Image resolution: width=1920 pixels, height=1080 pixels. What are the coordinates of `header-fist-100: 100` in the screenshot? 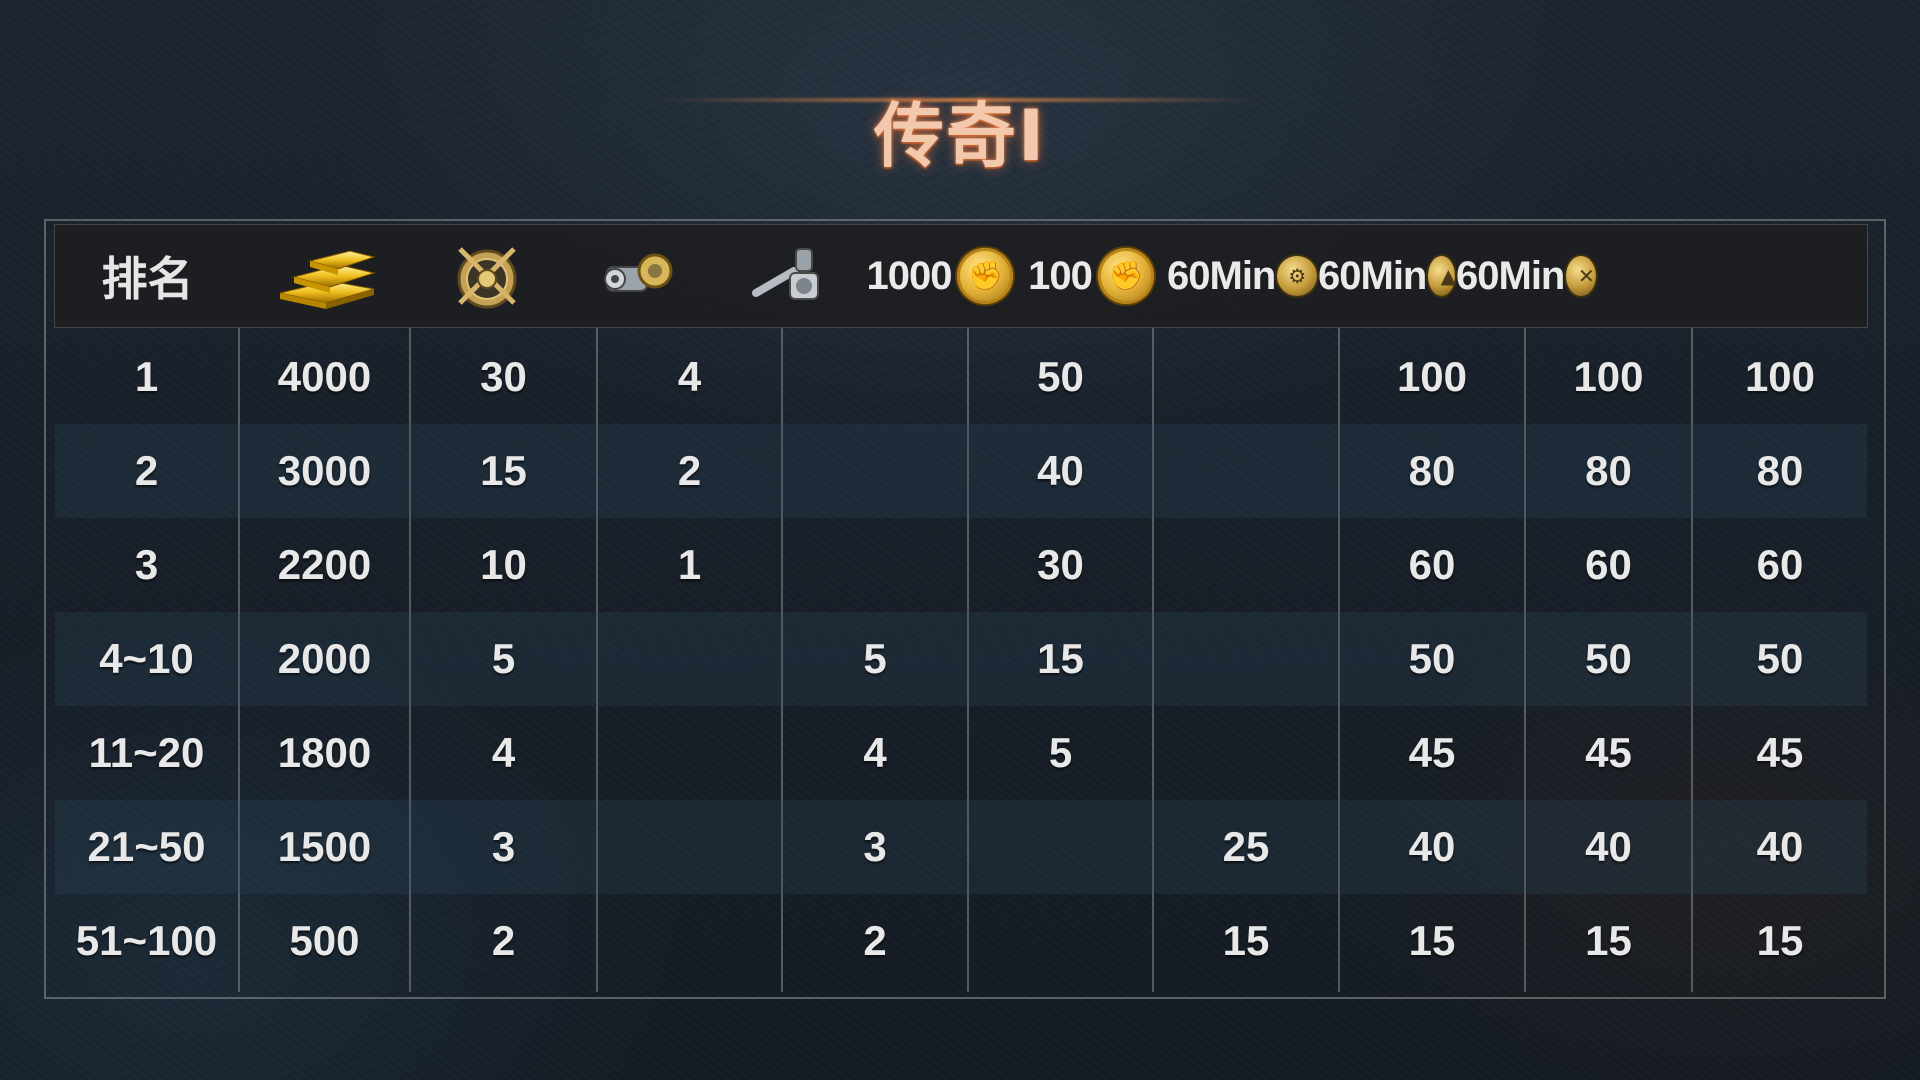 It's located at (1091, 276).